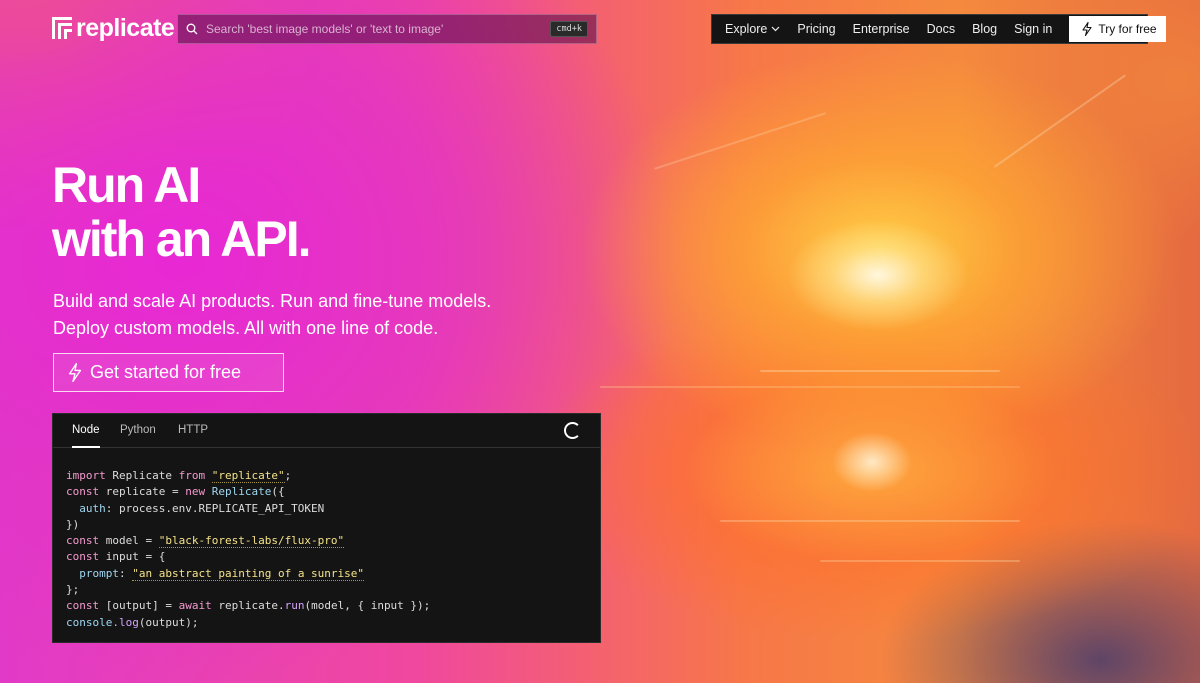 This screenshot has height=683, width=1200. What do you see at coordinates (984, 29) in the screenshot?
I see `nav-blog: Blog` at bounding box center [984, 29].